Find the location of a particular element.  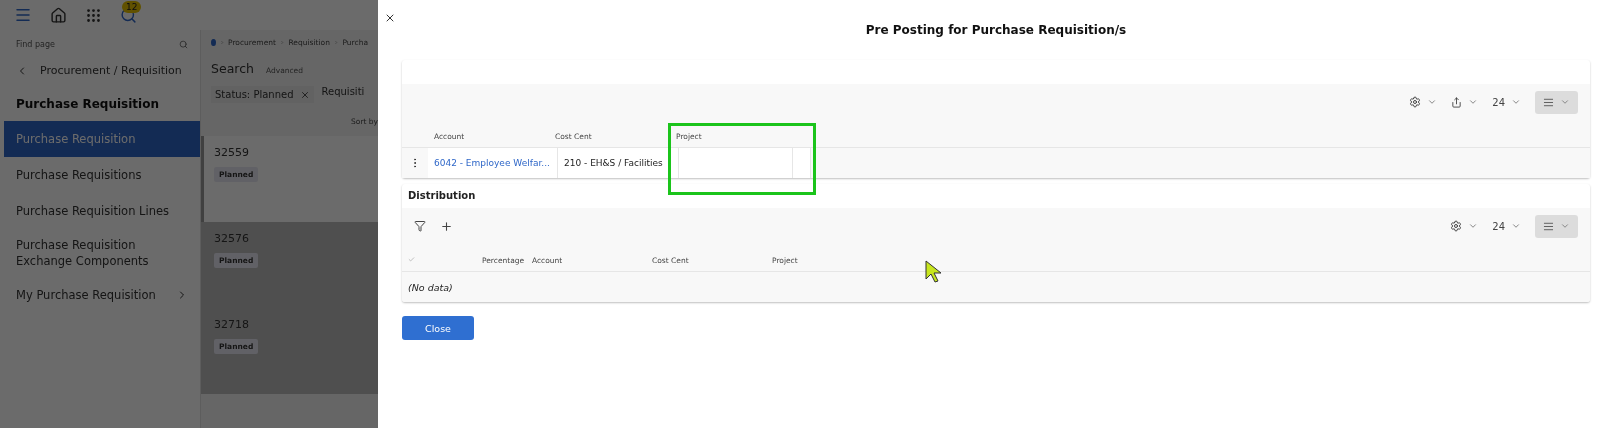

requisition-number: 32718 is located at coordinates (232, 324).